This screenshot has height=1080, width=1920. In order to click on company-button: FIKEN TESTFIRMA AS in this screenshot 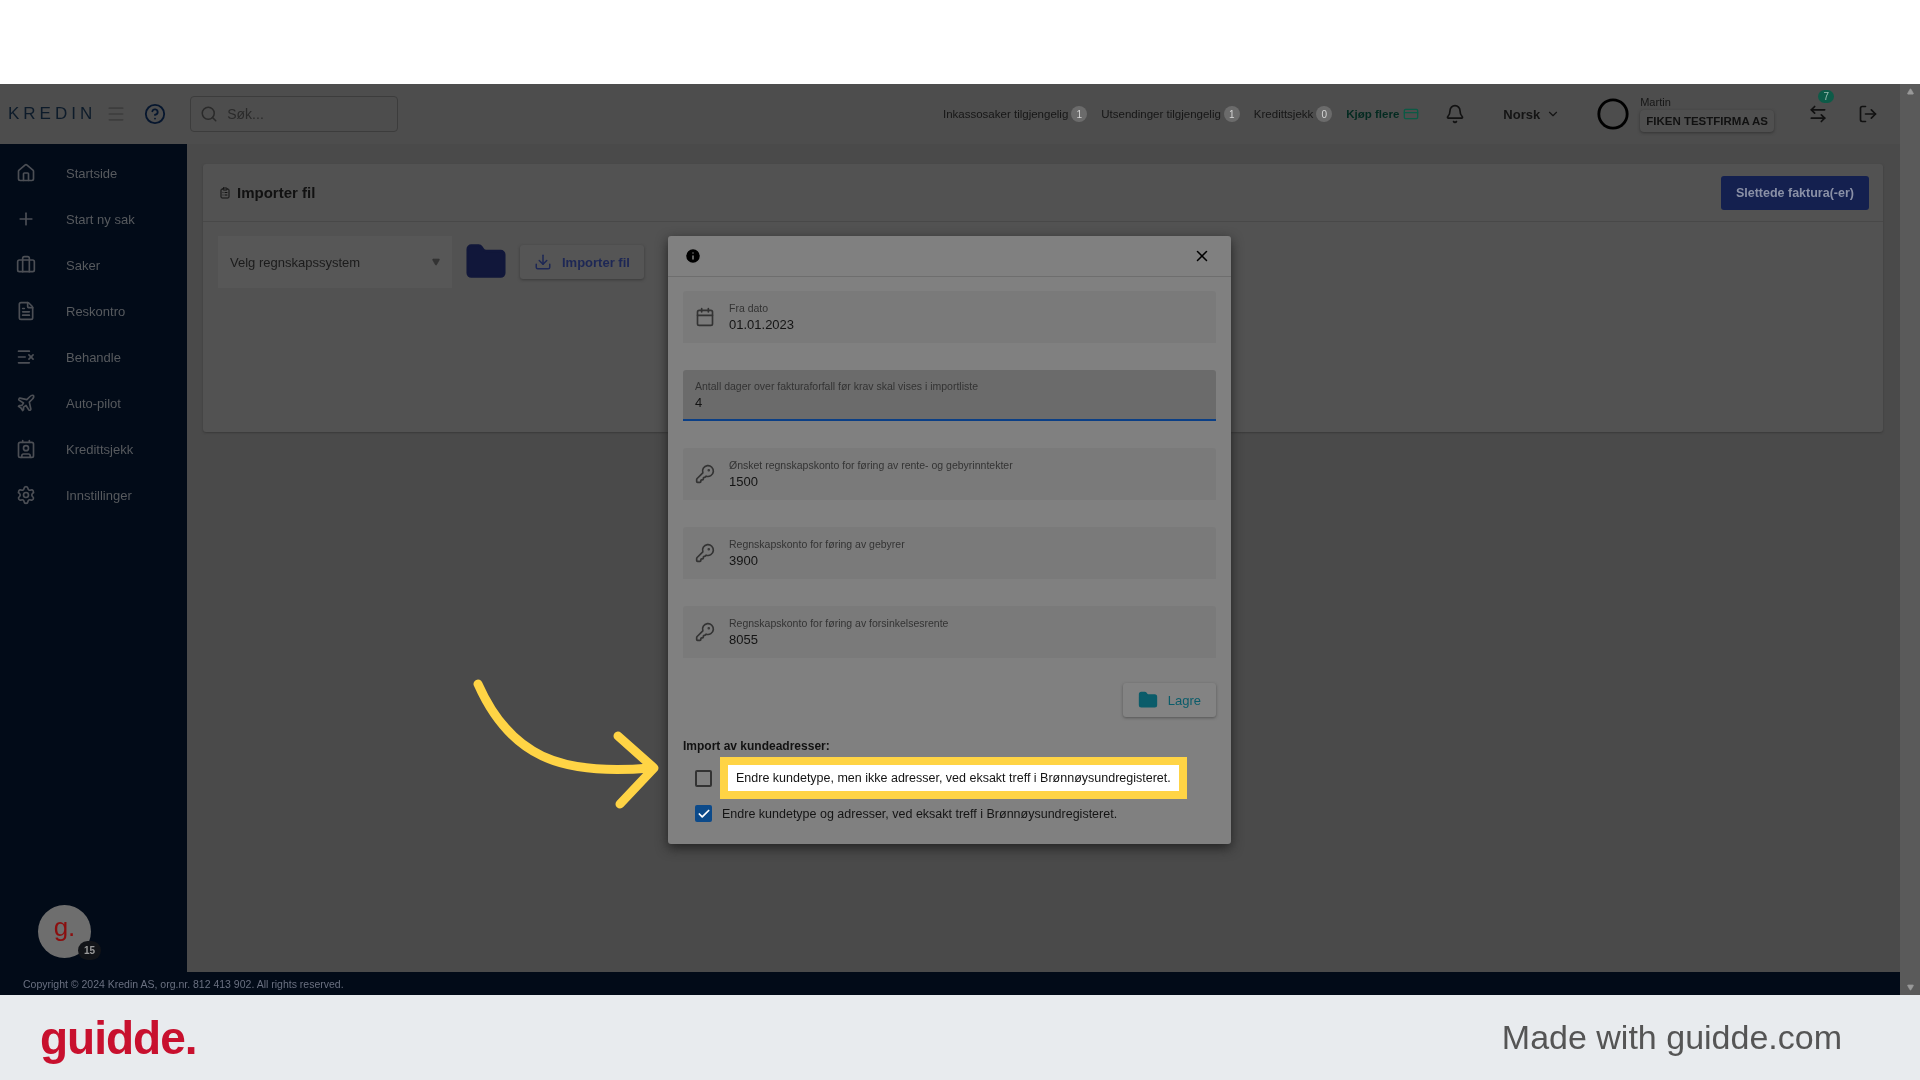, I will do `click(1707, 121)`.